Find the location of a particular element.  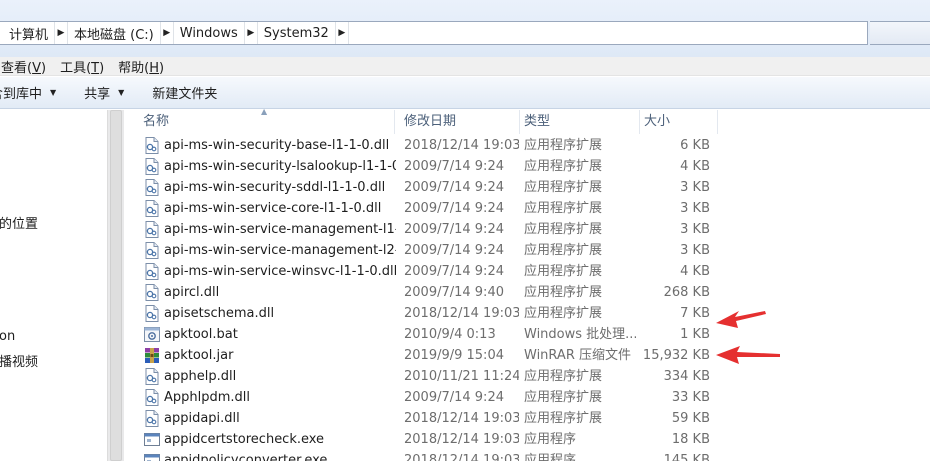

file-size: 1 KB is located at coordinates (695, 334).